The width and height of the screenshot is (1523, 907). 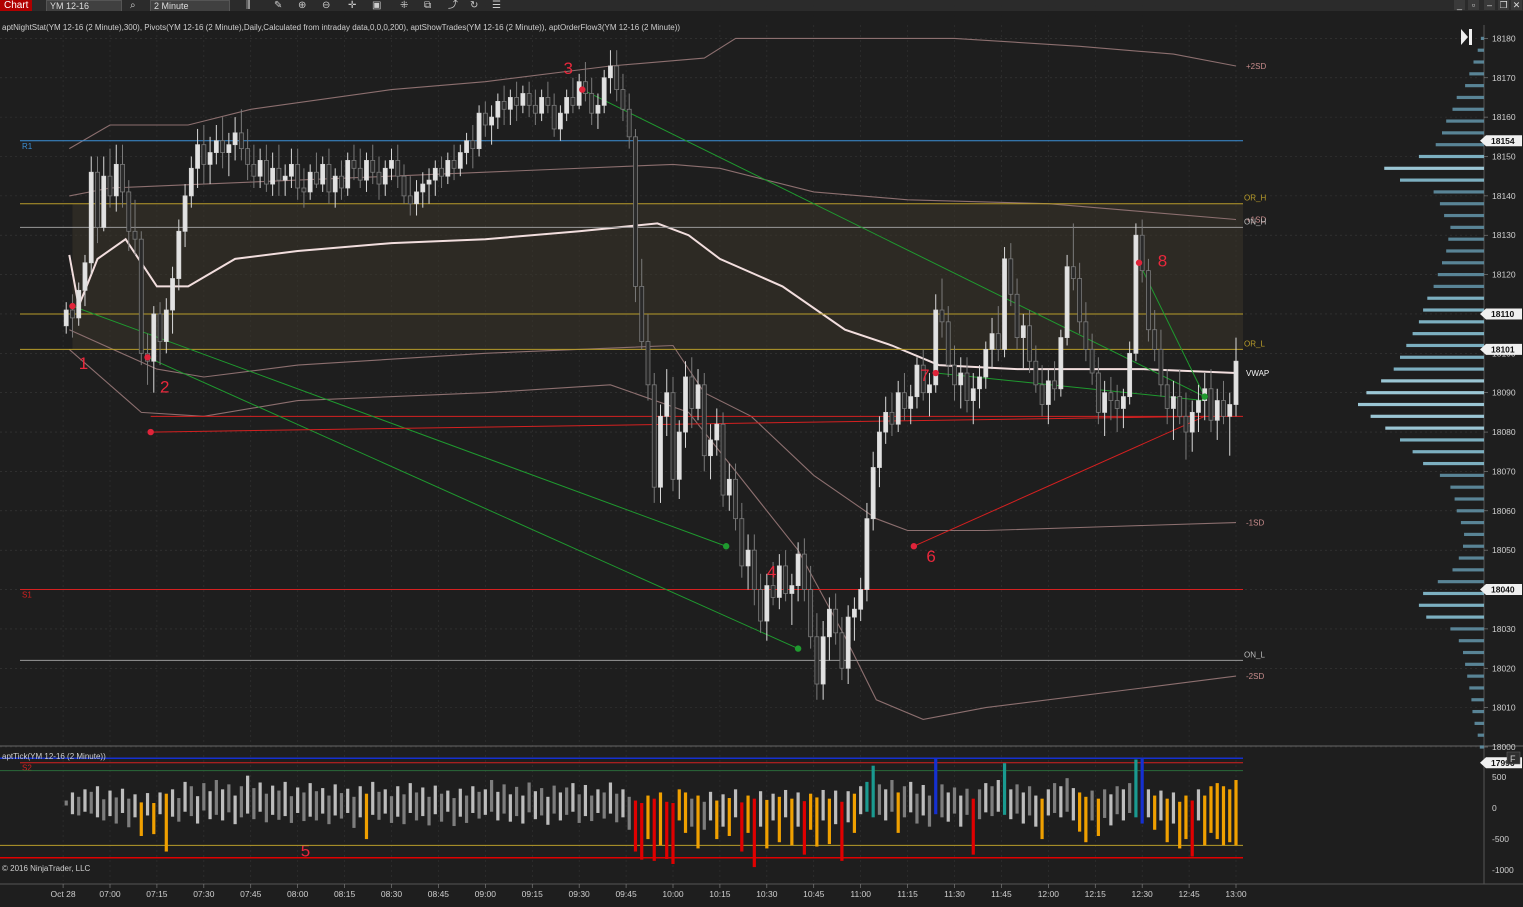 I want to click on crosshair-icon: ✛, so click(x=352, y=5).